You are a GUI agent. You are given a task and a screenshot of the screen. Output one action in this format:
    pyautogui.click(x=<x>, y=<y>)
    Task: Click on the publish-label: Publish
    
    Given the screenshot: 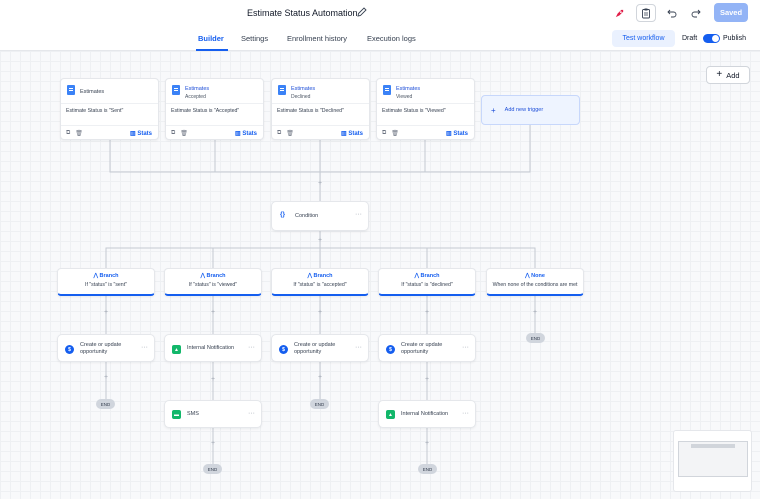 What is the action you would take?
    pyautogui.click(x=734, y=38)
    